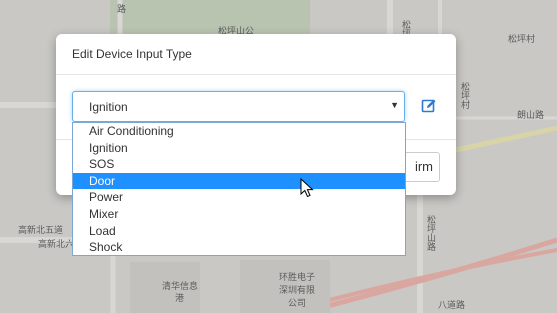  Describe the element at coordinates (307, 188) in the screenshot. I see `mouse-pointer-icon` at that location.